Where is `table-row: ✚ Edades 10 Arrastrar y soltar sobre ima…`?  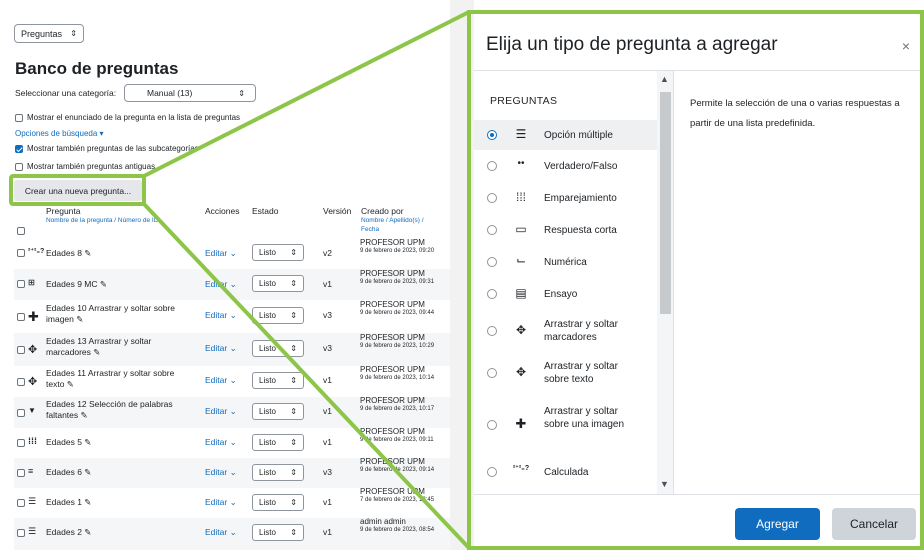
table-row: ✚ Edades 10 Arrastrar y soltar sobre ima… is located at coordinates (232, 316).